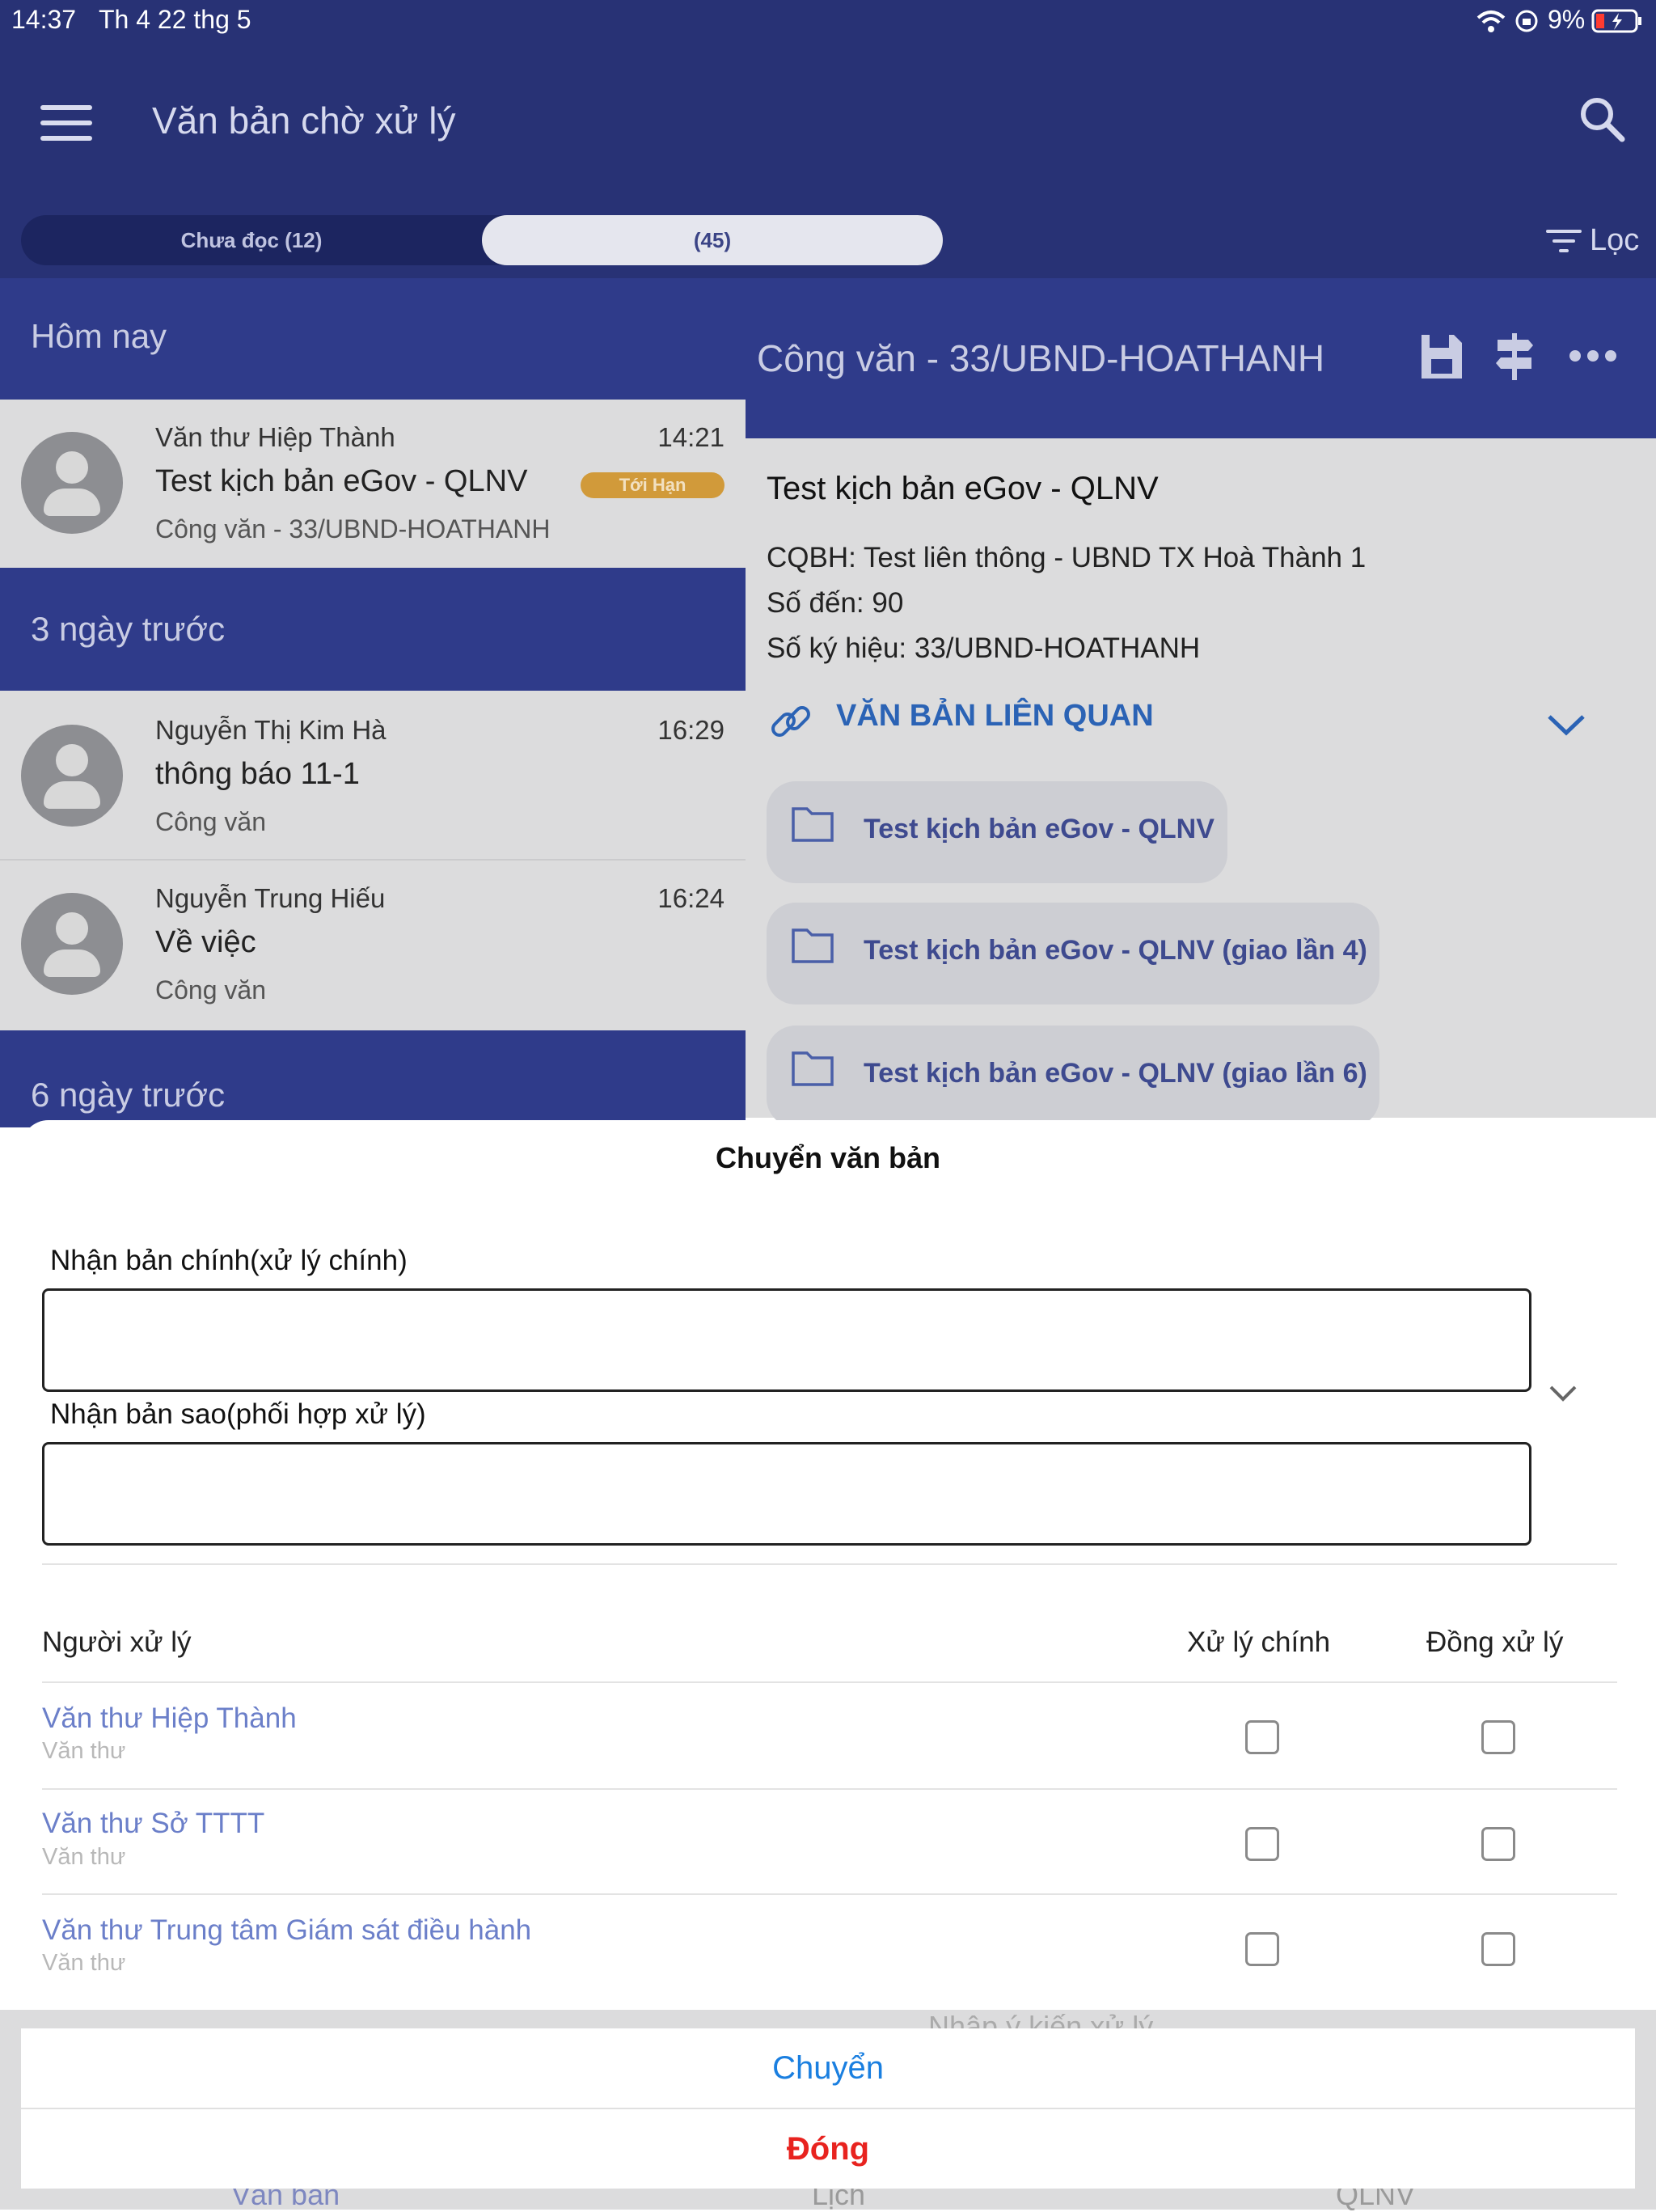 The width and height of the screenshot is (1656, 2212). What do you see at coordinates (712, 240) in the screenshot?
I see `tab-all: (45)` at bounding box center [712, 240].